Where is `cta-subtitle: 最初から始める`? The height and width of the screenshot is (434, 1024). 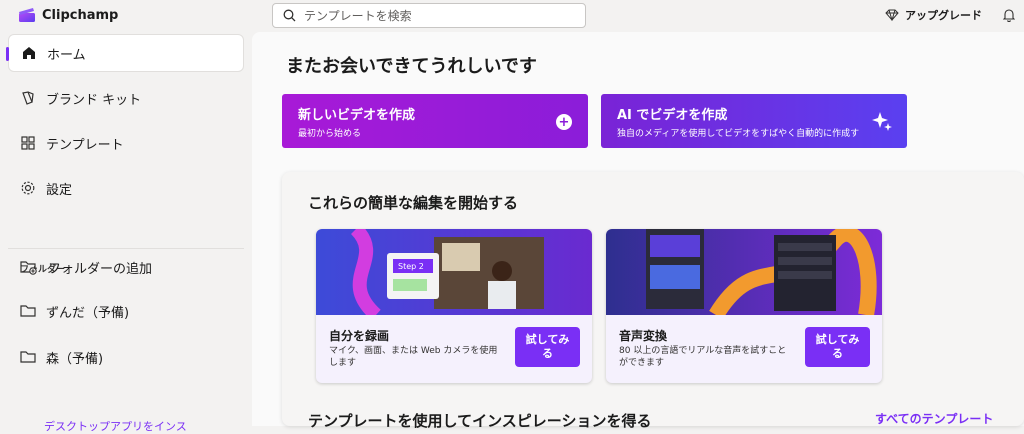
cta-subtitle: 最初から始める is located at coordinates (330, 134).